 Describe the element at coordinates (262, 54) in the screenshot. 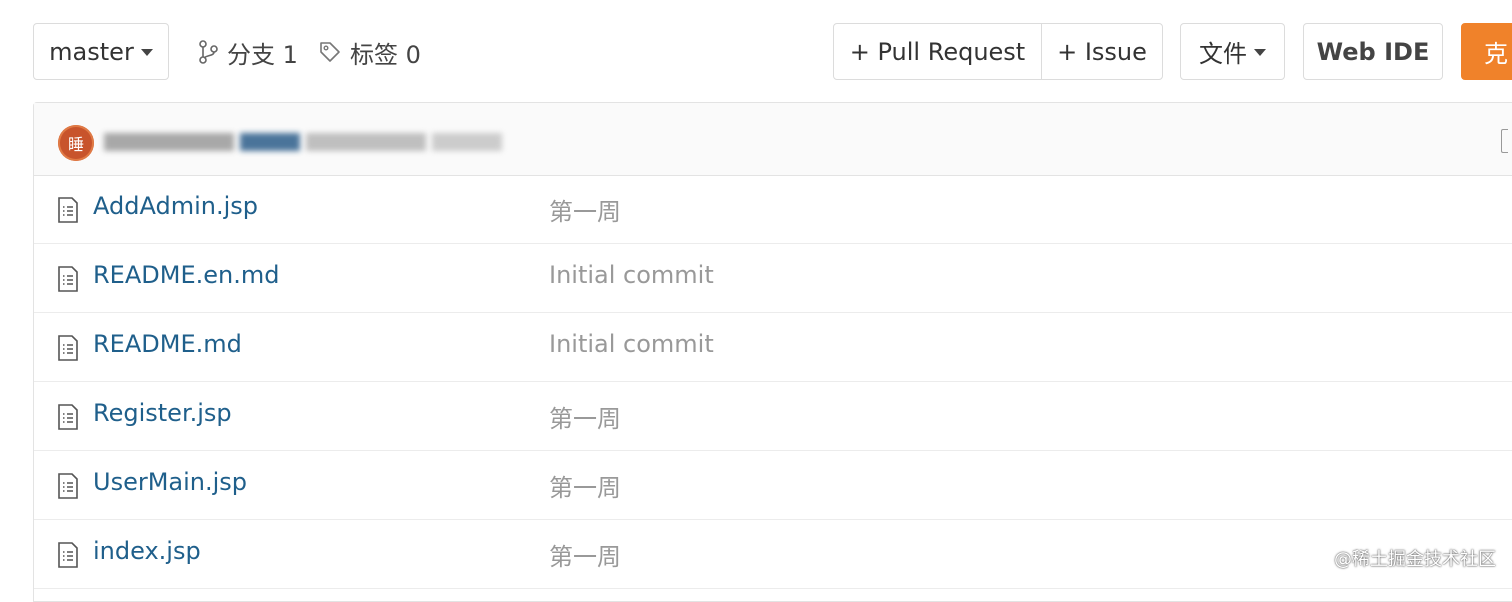

I see `branches-count: 分支 1` at that location.